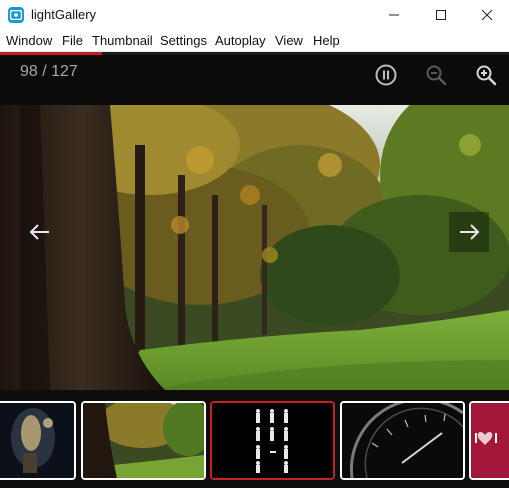 The image size is (509, 488). What do you see at coordinates (16, 15) in the screenshot?
I see `lightgallery-app-icon` at bounding box center [16, 15].